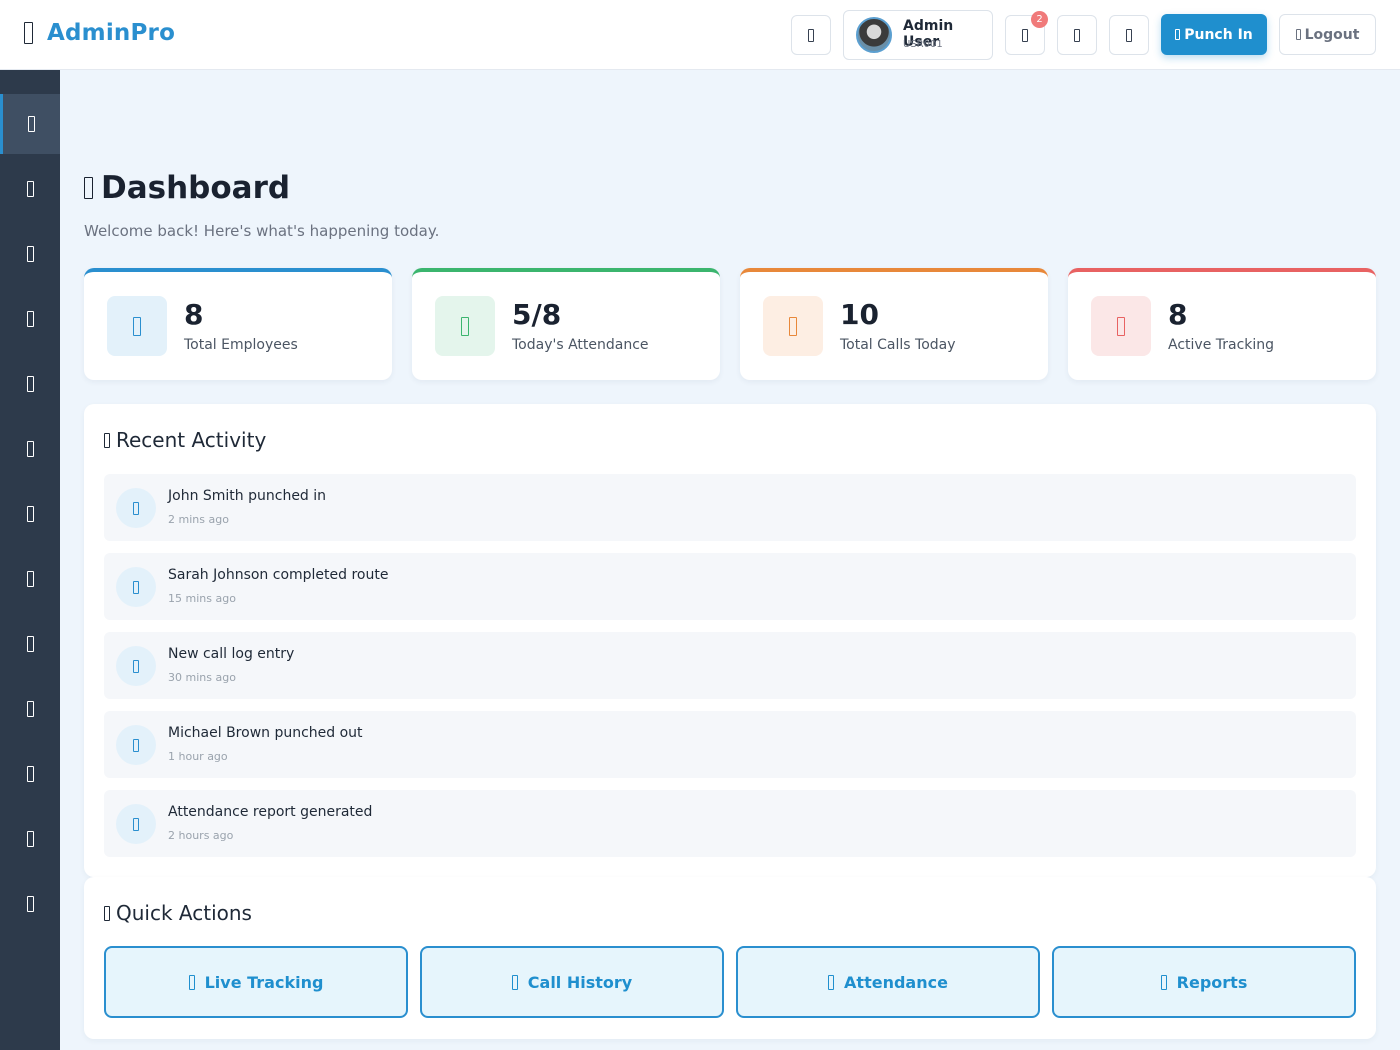 The image size is (1400, 1050). I want to click on clock-icon, so click(30, 254).